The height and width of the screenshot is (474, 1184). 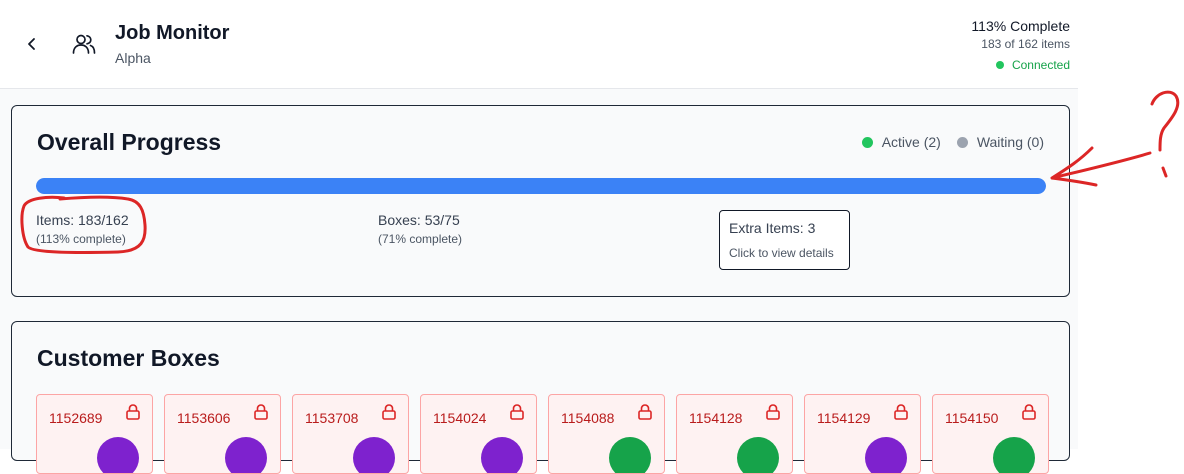 I want to click on customer-box-id: 1154088, so click(x=588, y=418).